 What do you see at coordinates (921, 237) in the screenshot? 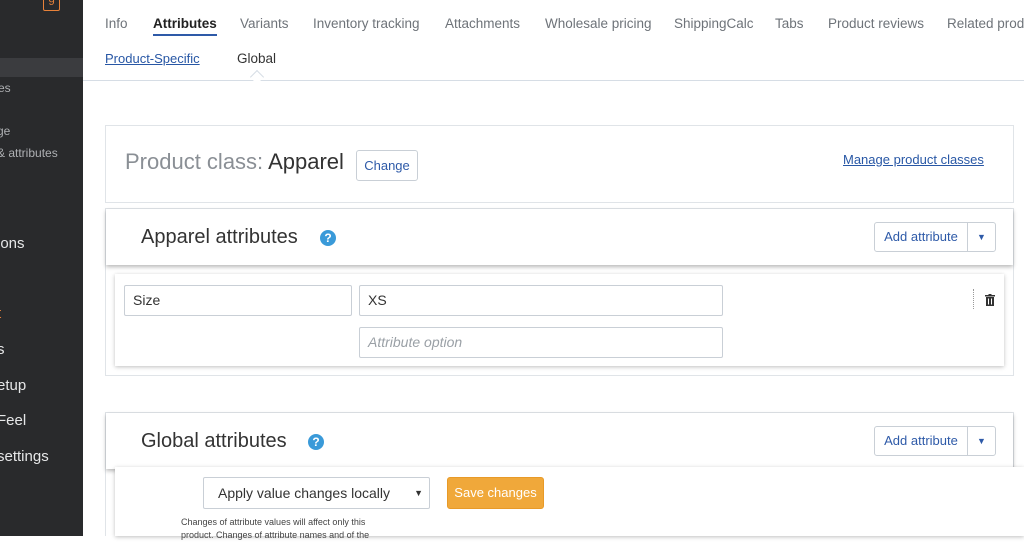
I see `add-attribute-button: Add attribute` at bounding box center [921, 237].